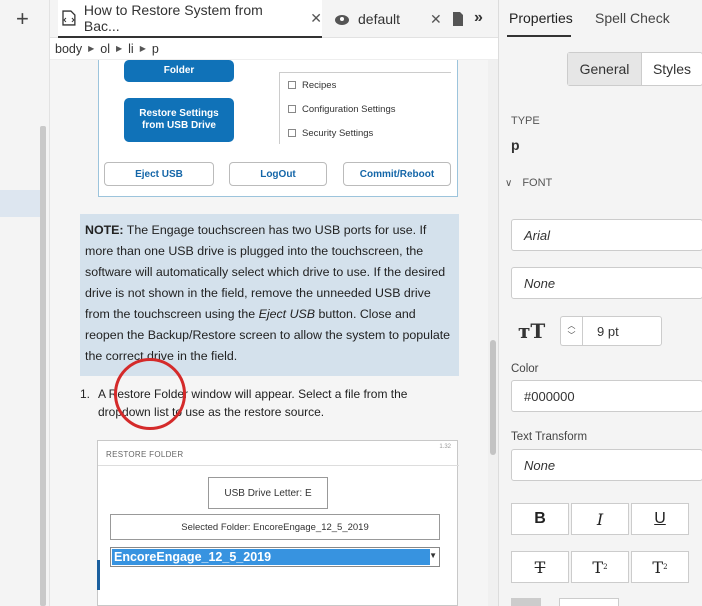 This screenshot has height=606, width=702. I want to click on annotation-circle, so click(150, 394).